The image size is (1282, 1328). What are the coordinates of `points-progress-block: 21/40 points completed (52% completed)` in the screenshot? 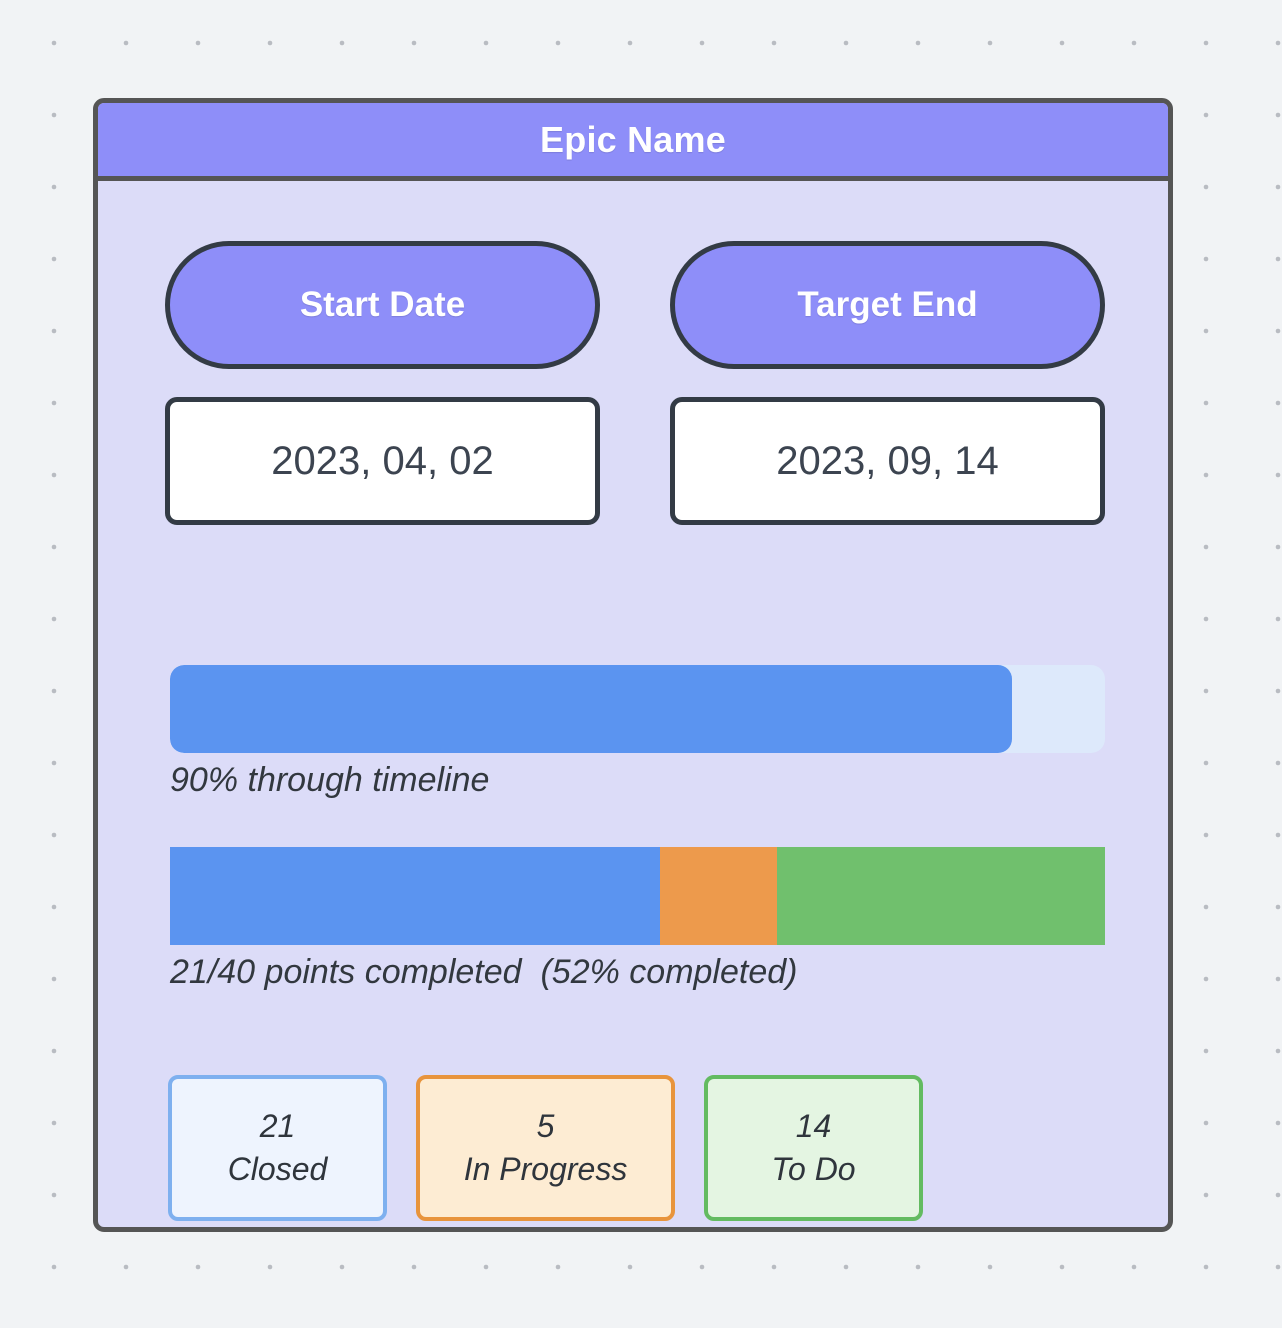 It's located at (637, 919).